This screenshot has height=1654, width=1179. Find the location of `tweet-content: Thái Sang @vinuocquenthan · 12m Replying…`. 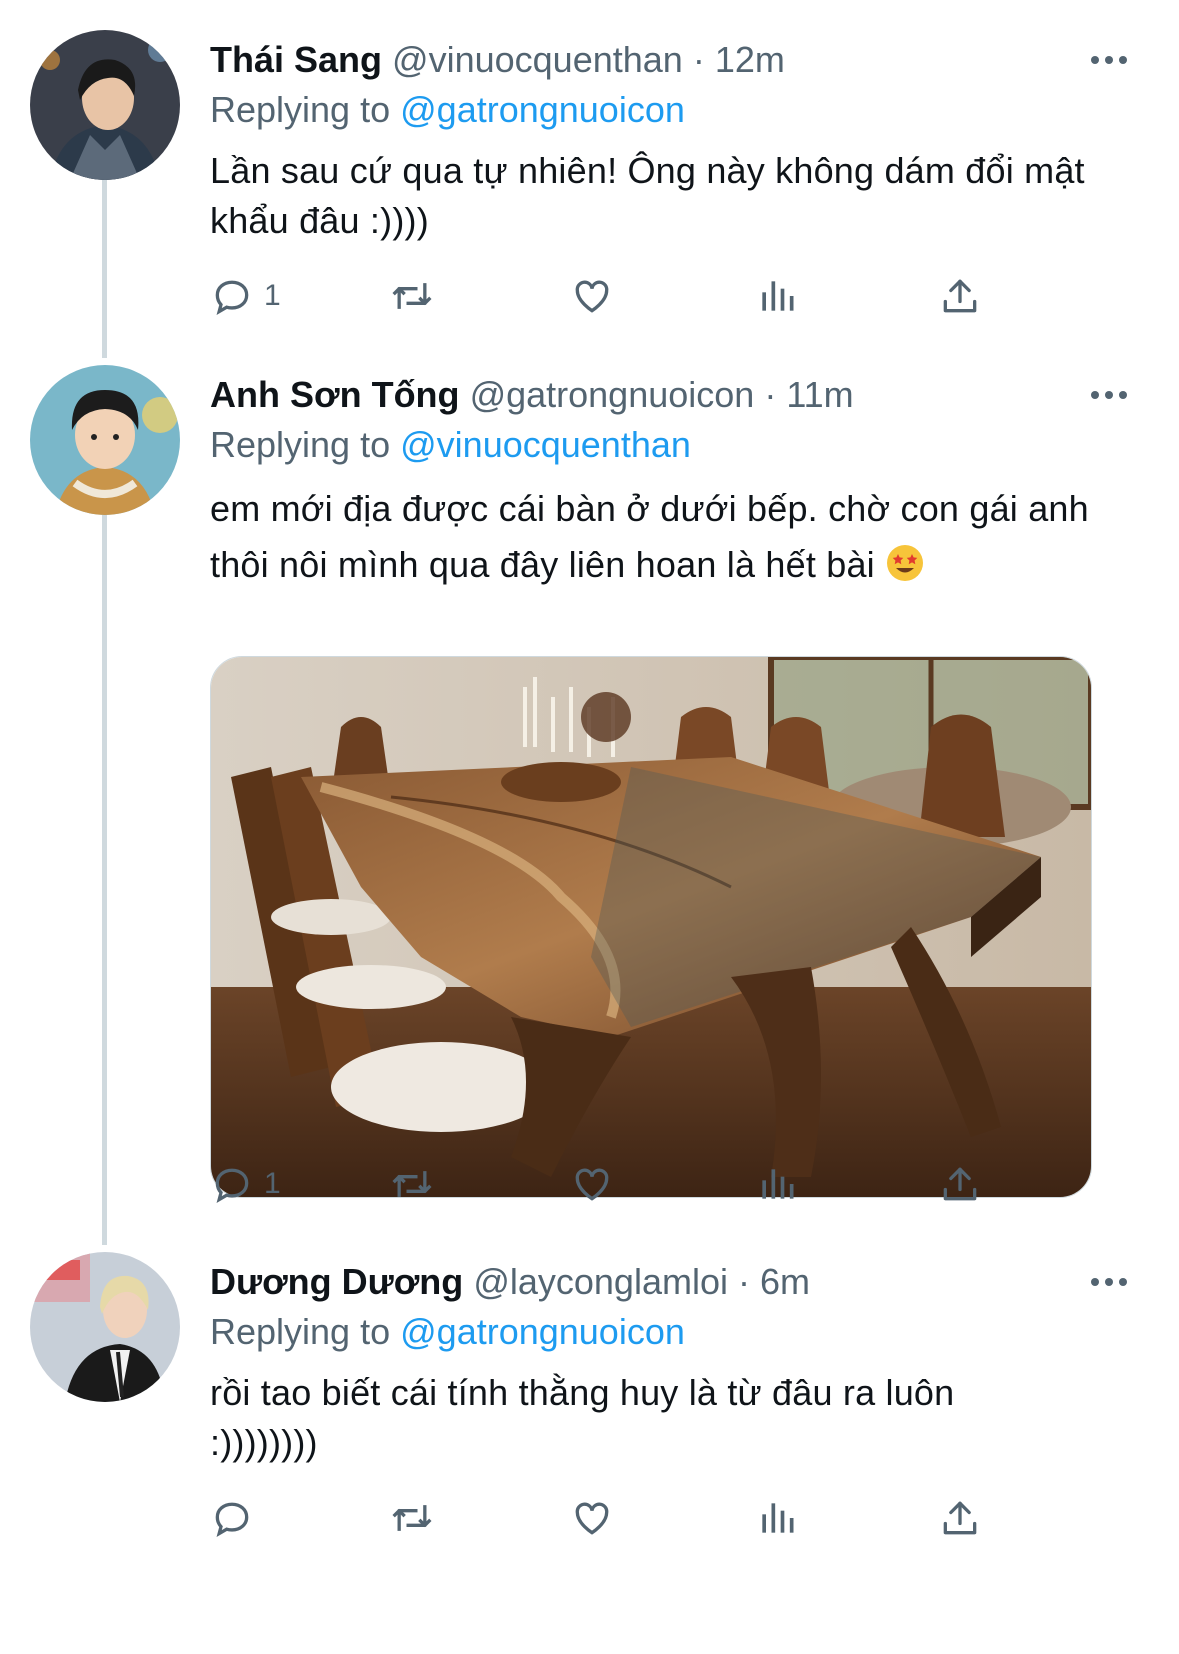

tweet-content: Thái Sang @vinuocquenthan · 12m Replying… is located at coordinates (674, 142).